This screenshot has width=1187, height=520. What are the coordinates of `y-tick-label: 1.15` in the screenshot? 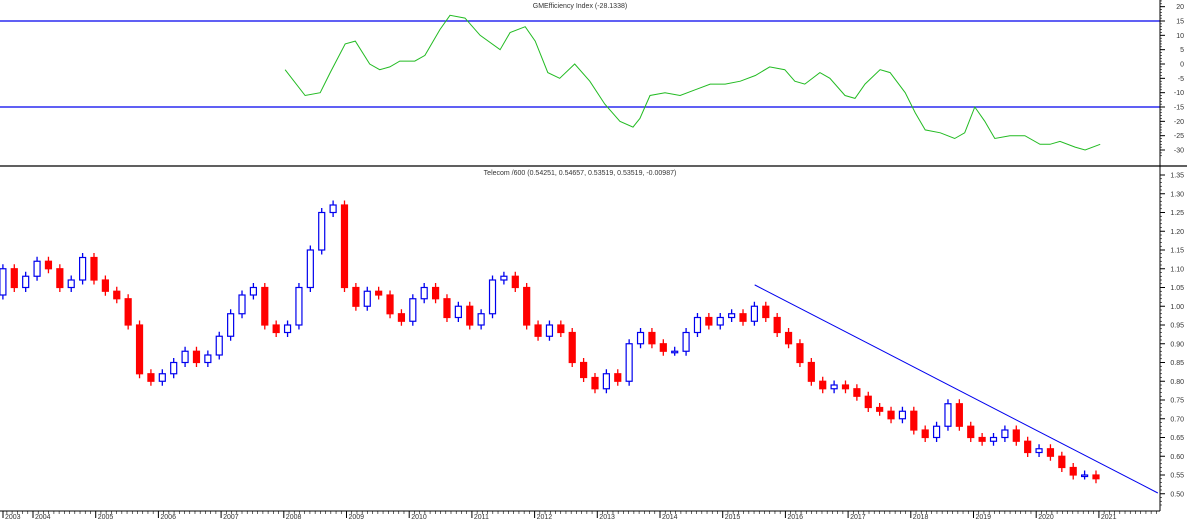 It's located at (1177, 251).